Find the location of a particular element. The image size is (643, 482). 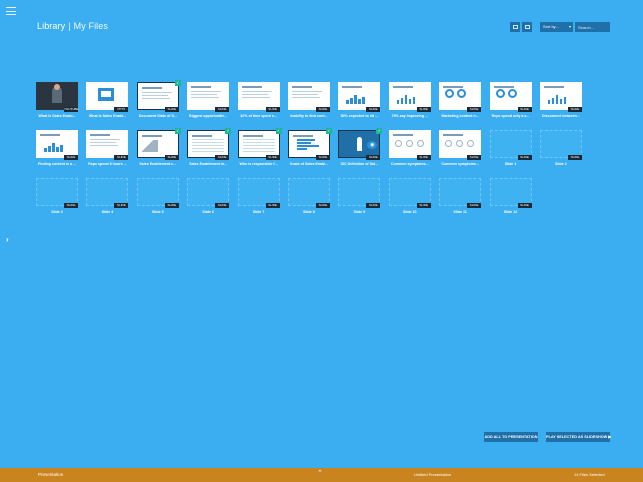

file-tile: SLIDE Slide 8 is located at coordinates (308, 199).